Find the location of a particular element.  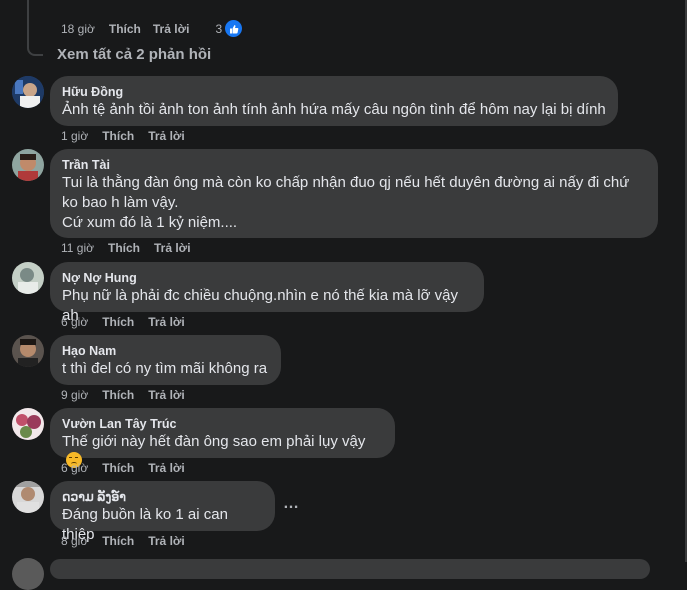

comment-author: ດວາມ ລັງອ໌າ is located at coordinates (162, 497).